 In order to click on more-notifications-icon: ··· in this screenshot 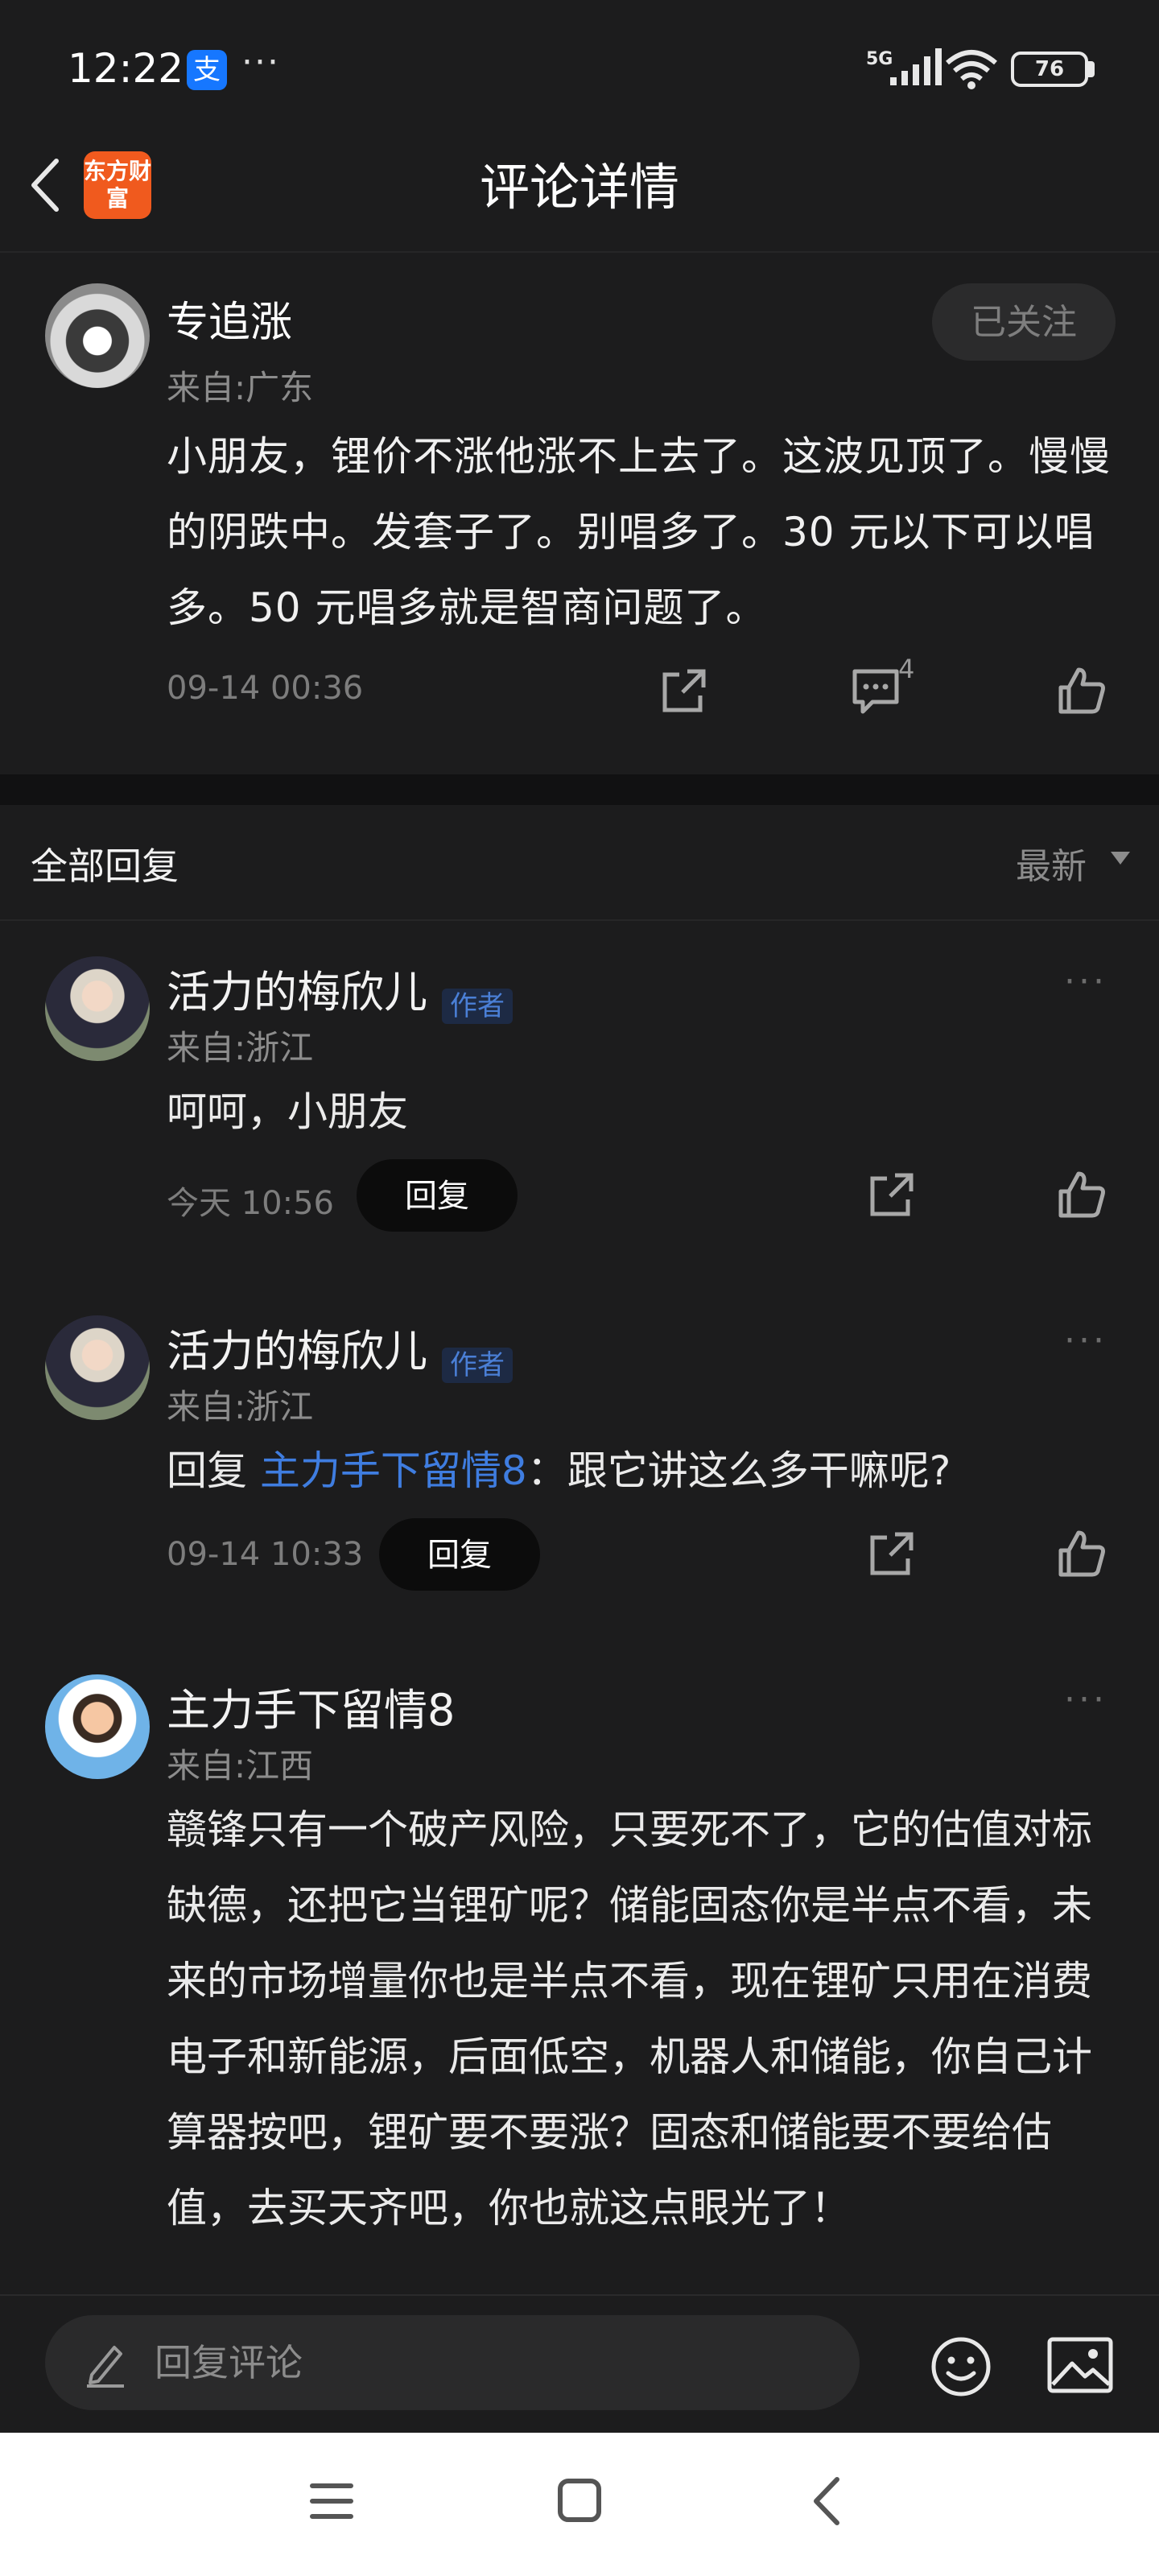, I will do `click(260, 62)`.